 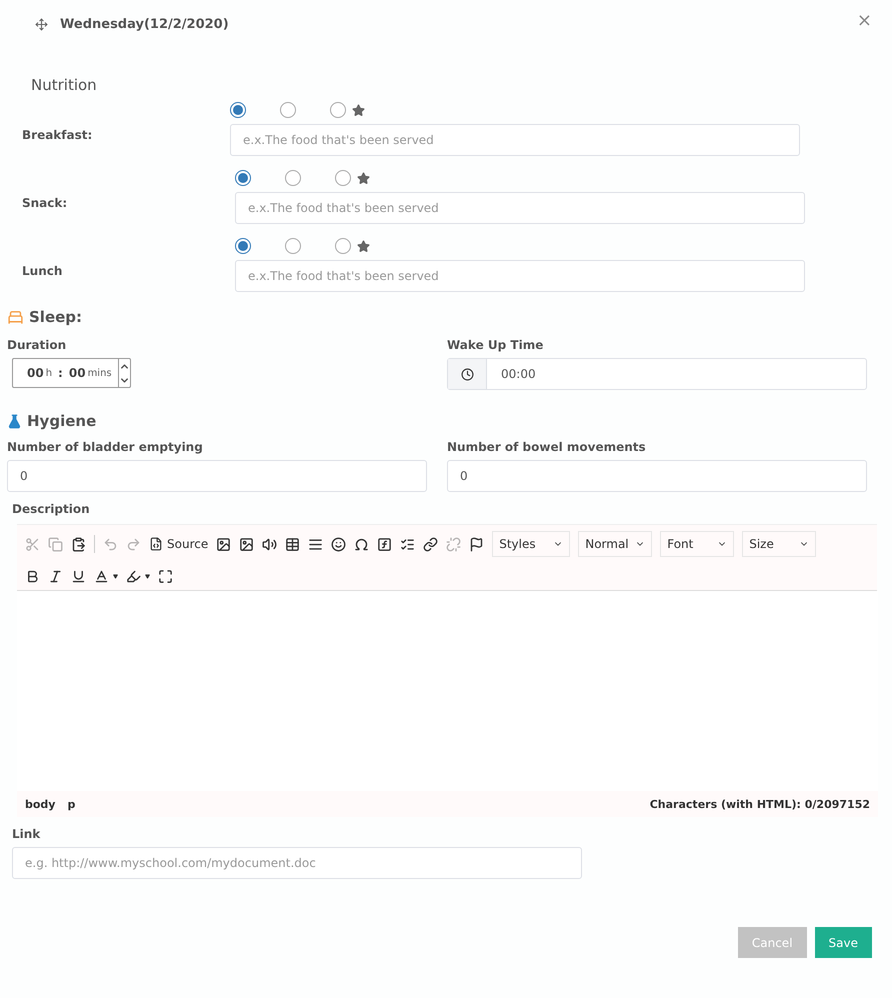 I want to click on field-label: Number of bladder emptying, so click(x=105, y=447).